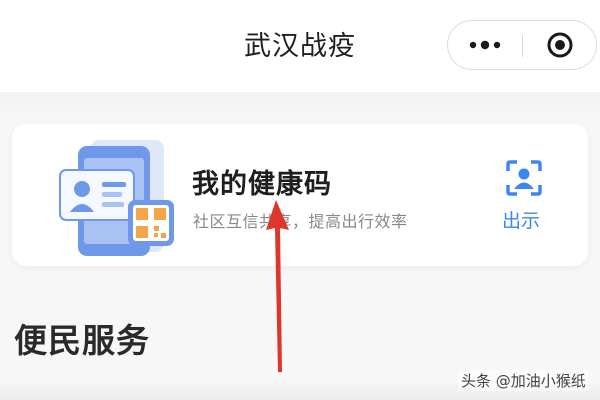  What do you see at coordinates (524, 178) in the screenshot?
I see `scan-person-icon` at bounding box center [524, 178].